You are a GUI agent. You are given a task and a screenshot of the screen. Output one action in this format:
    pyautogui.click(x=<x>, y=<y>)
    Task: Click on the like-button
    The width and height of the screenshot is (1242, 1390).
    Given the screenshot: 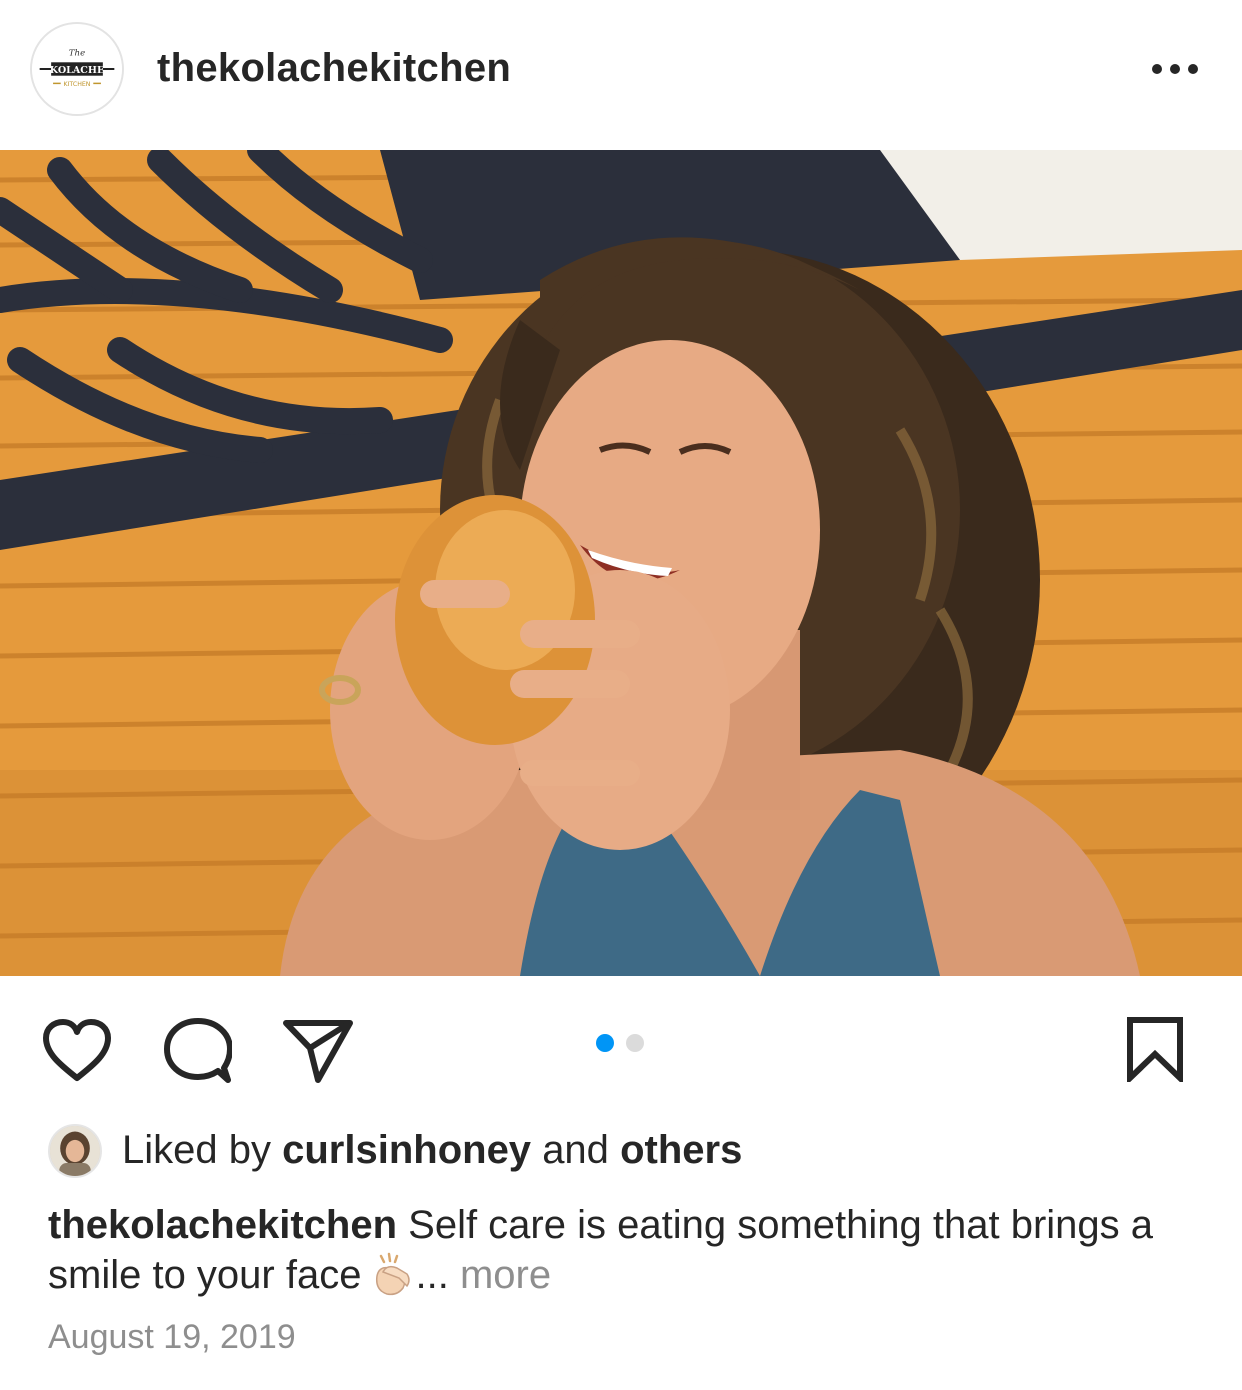 What is the action you would take?
    pyautogui.click(x=77, y=1050)
    